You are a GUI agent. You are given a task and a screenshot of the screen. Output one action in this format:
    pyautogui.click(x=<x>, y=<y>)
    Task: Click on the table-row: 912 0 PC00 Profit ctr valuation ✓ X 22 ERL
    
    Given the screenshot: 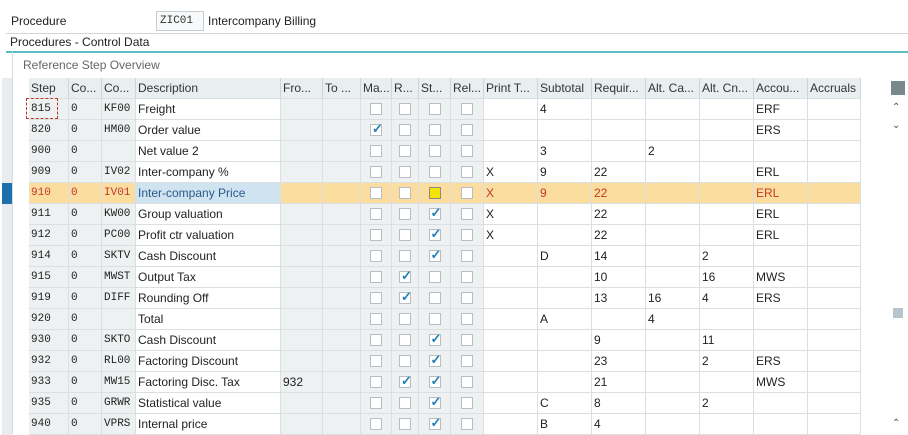 What is the action you would take?
    pyautogui.click(x=442, y=235)
    